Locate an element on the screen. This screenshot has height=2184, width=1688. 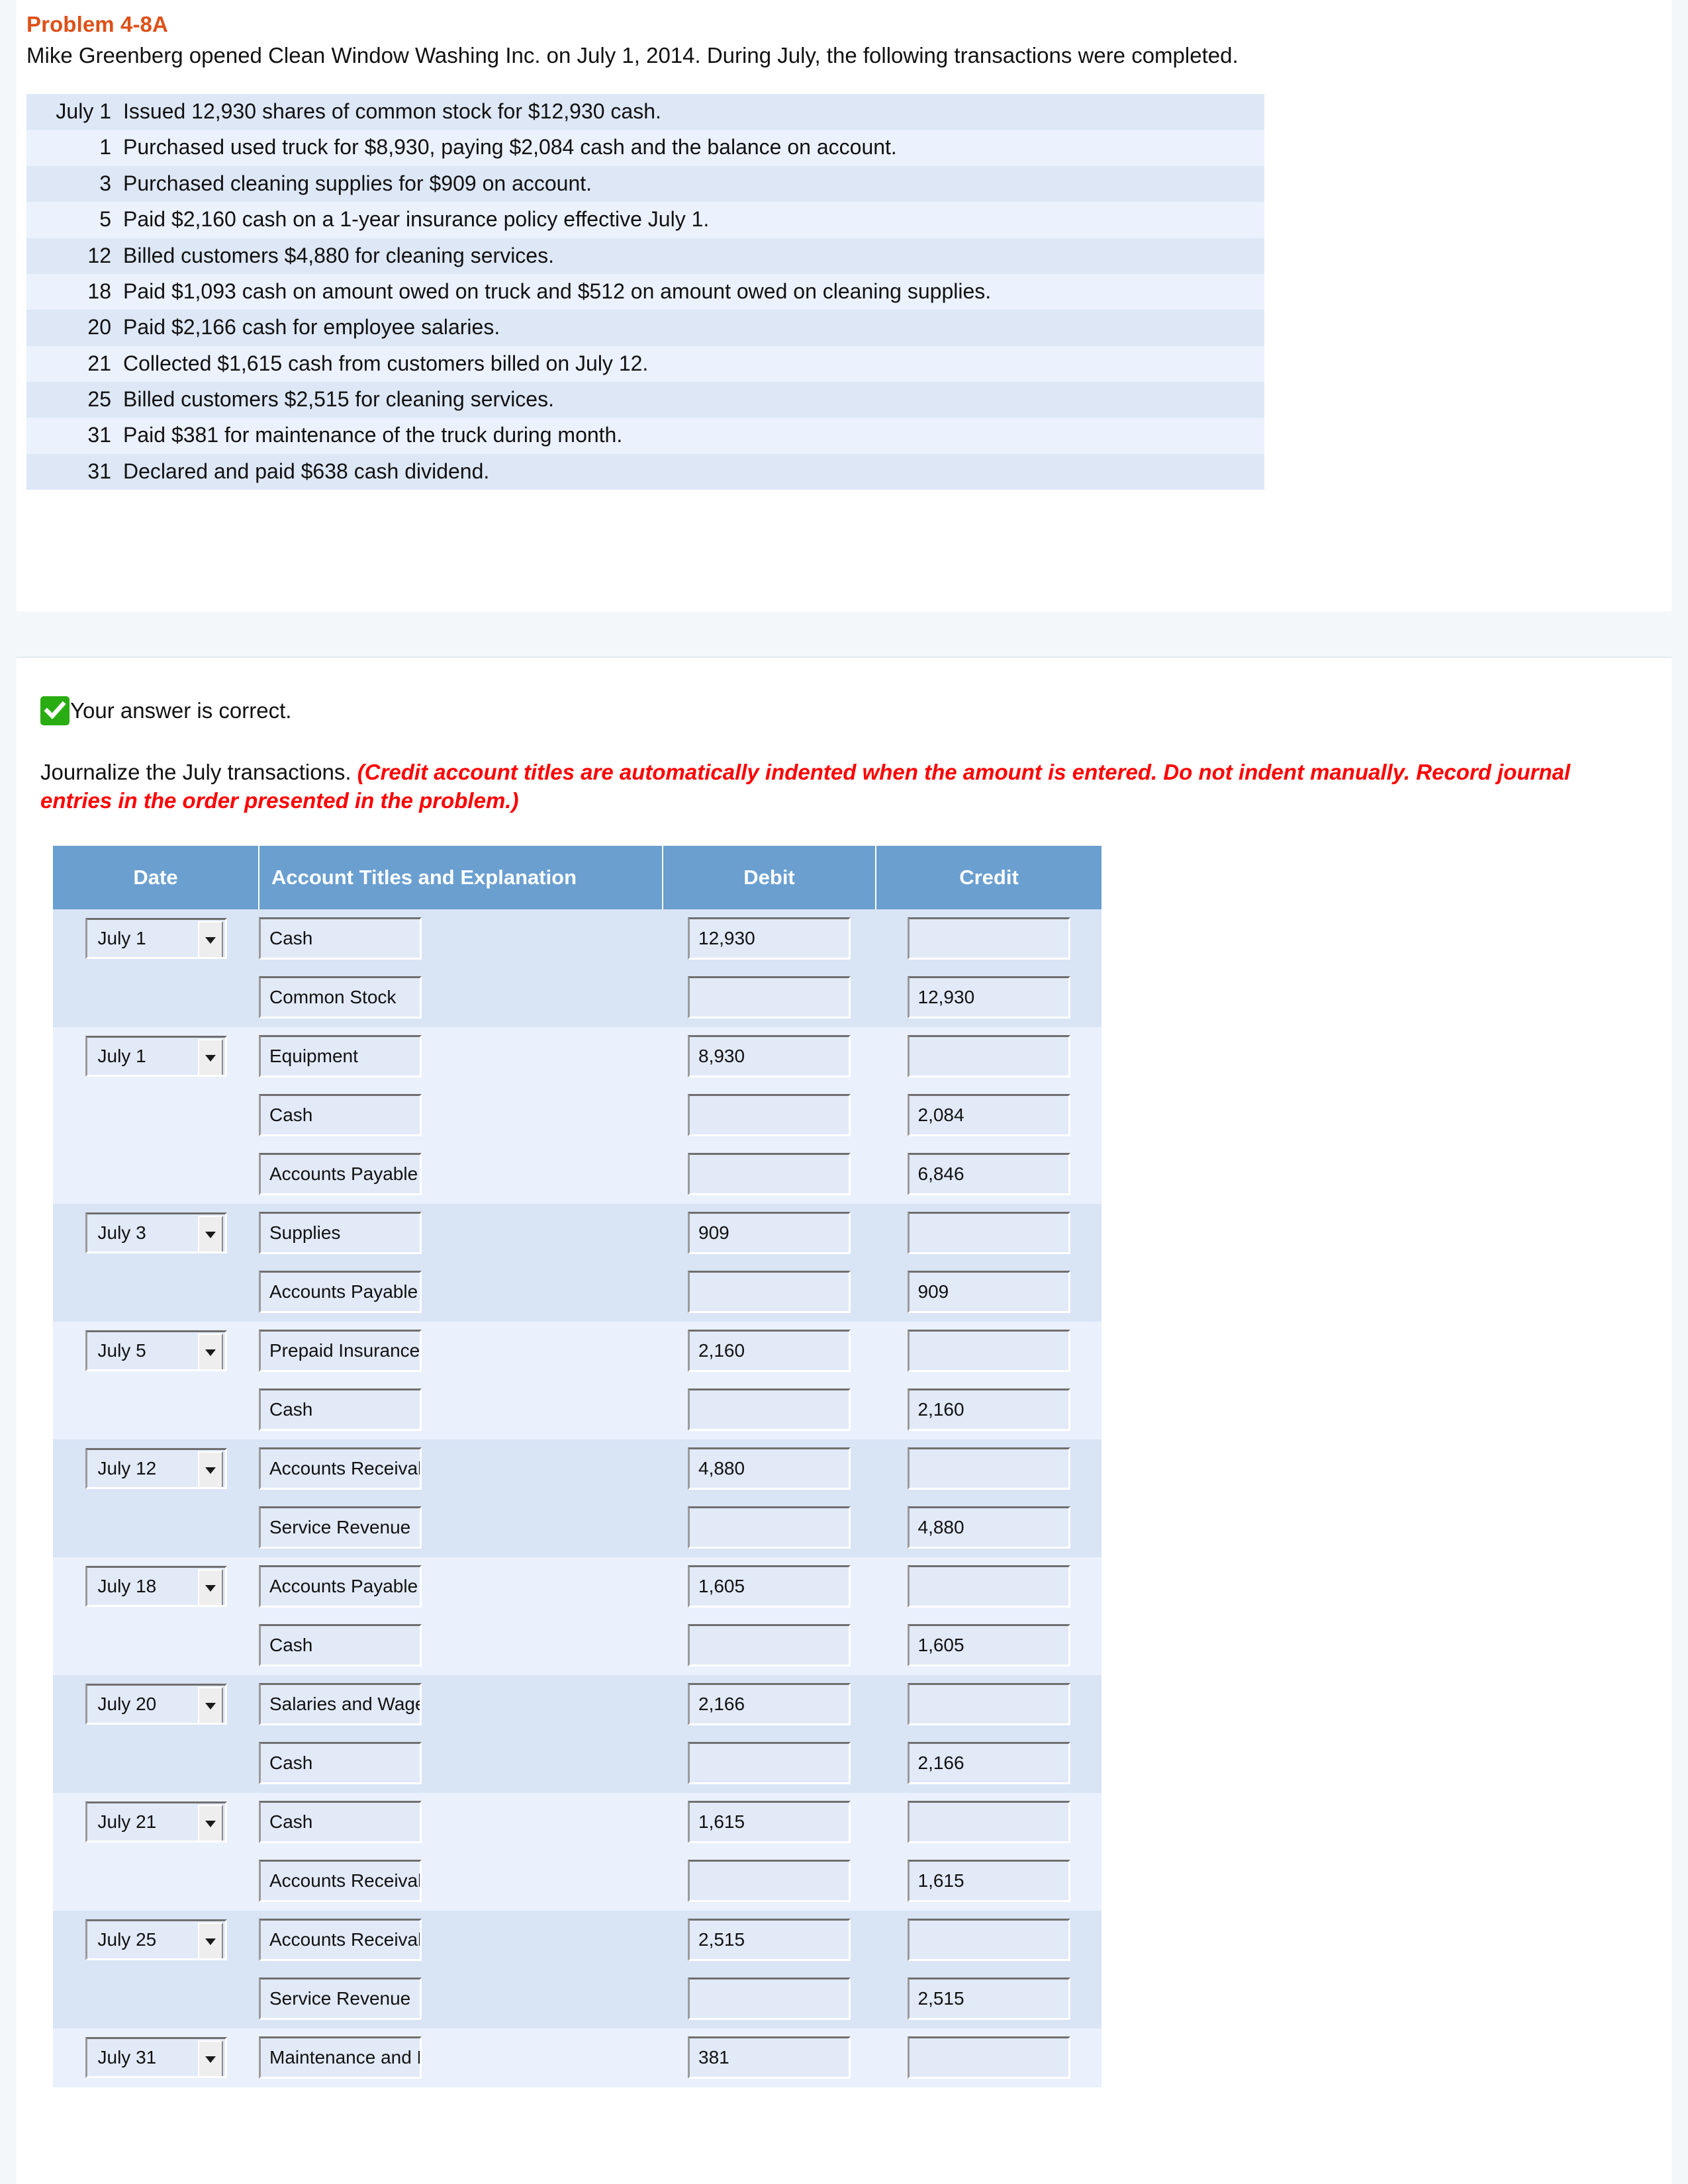
journal-debit-input: 2,160 is located at coordinates (769, 1351).